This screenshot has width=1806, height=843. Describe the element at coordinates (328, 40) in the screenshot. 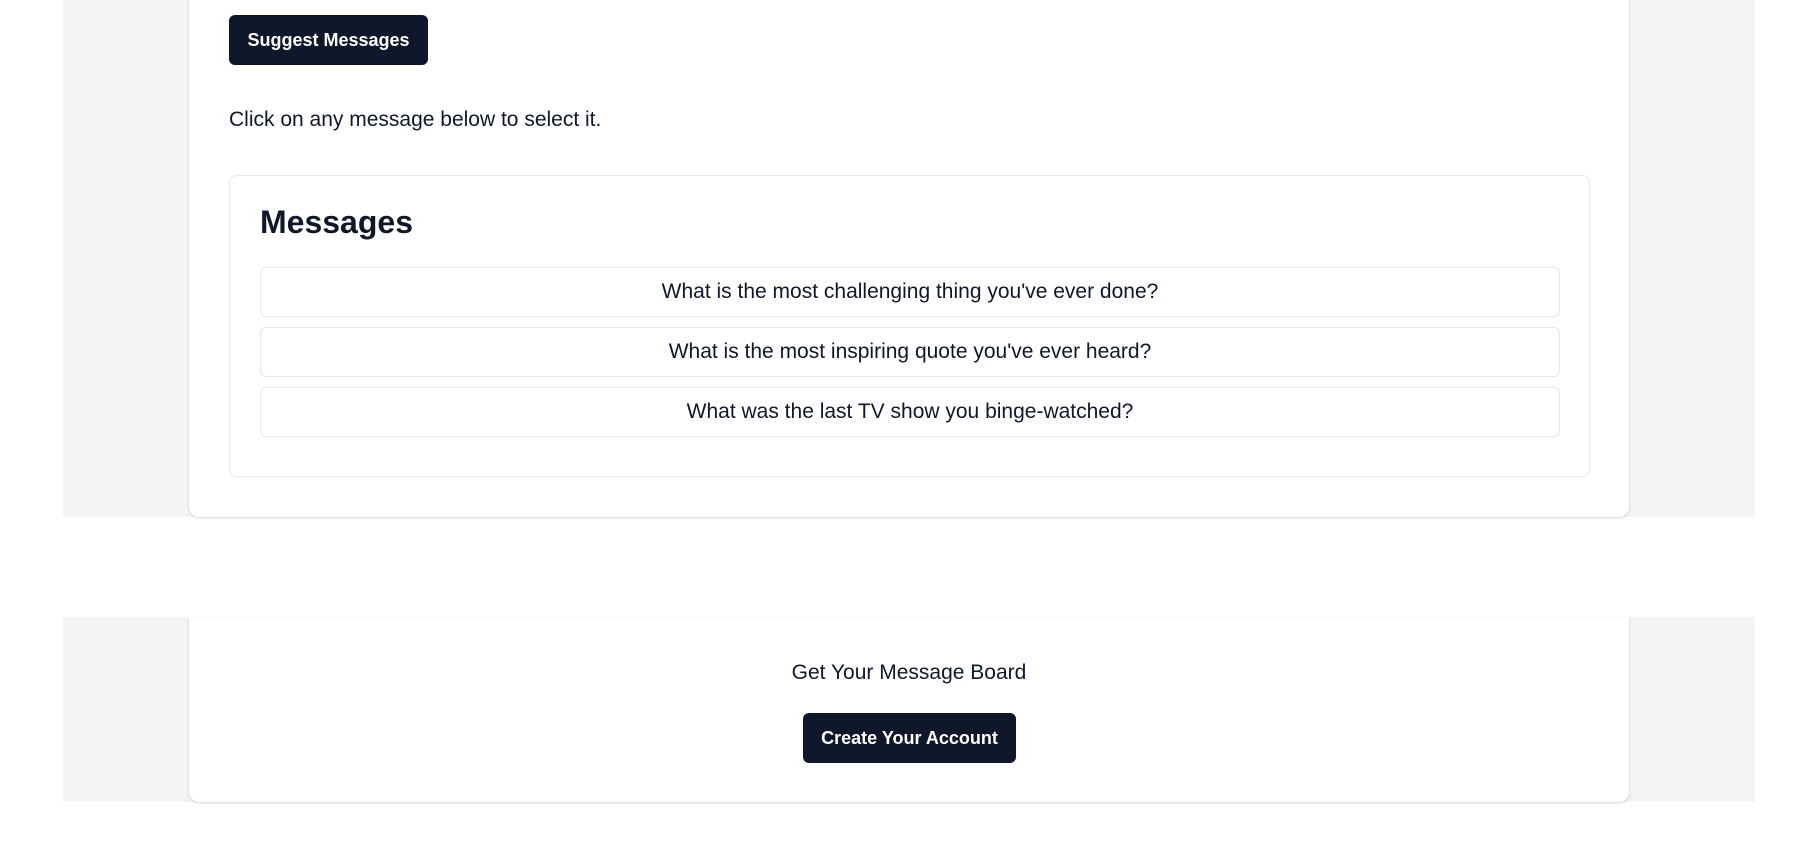

I see `suggest-messages-button: Suggest Messages` at that location.